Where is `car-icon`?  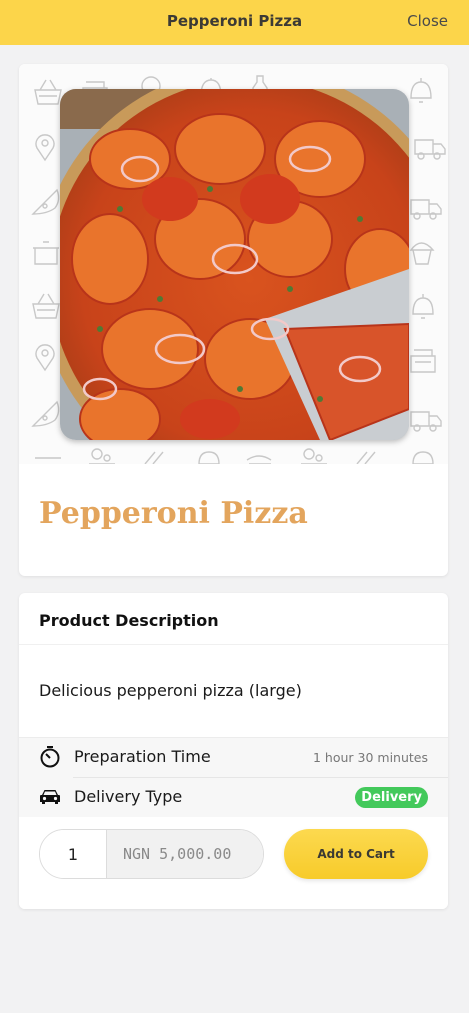 car-icon is located at coordinates (50, 797).